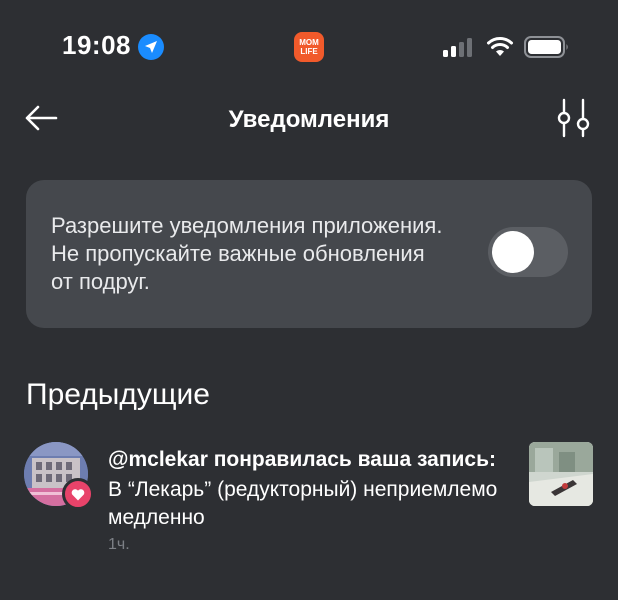 This screenshot has width=618, height=600. I want to click on toggle-knob, so click(513, 252).